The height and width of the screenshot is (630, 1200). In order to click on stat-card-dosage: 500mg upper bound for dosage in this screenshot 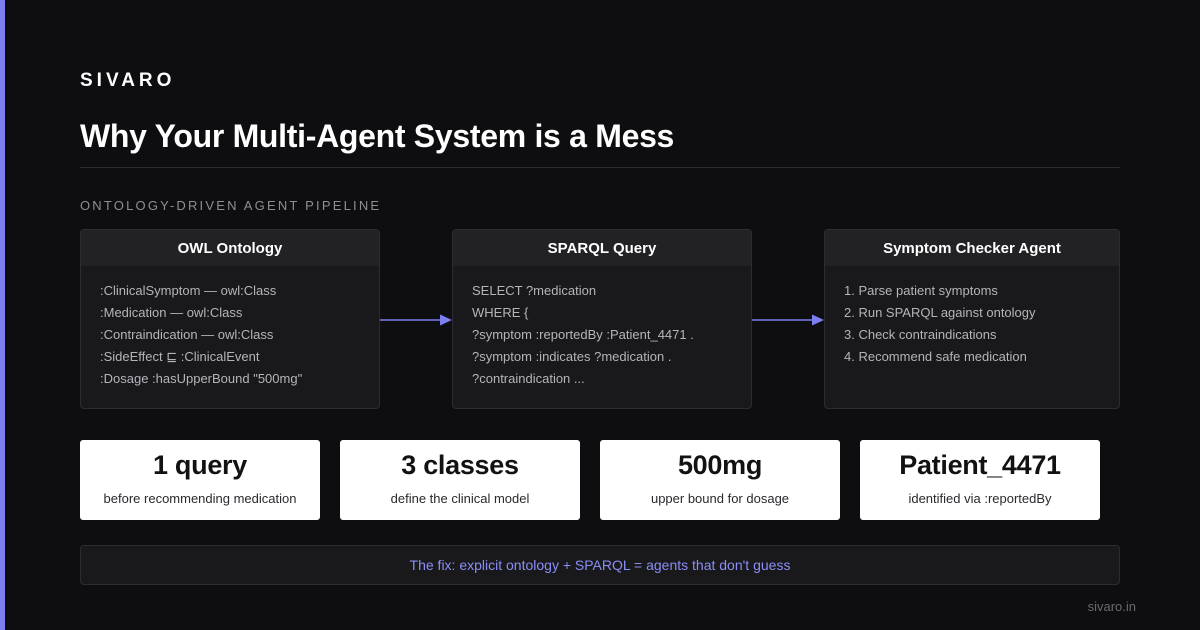, I will do `click(720, 480)`.